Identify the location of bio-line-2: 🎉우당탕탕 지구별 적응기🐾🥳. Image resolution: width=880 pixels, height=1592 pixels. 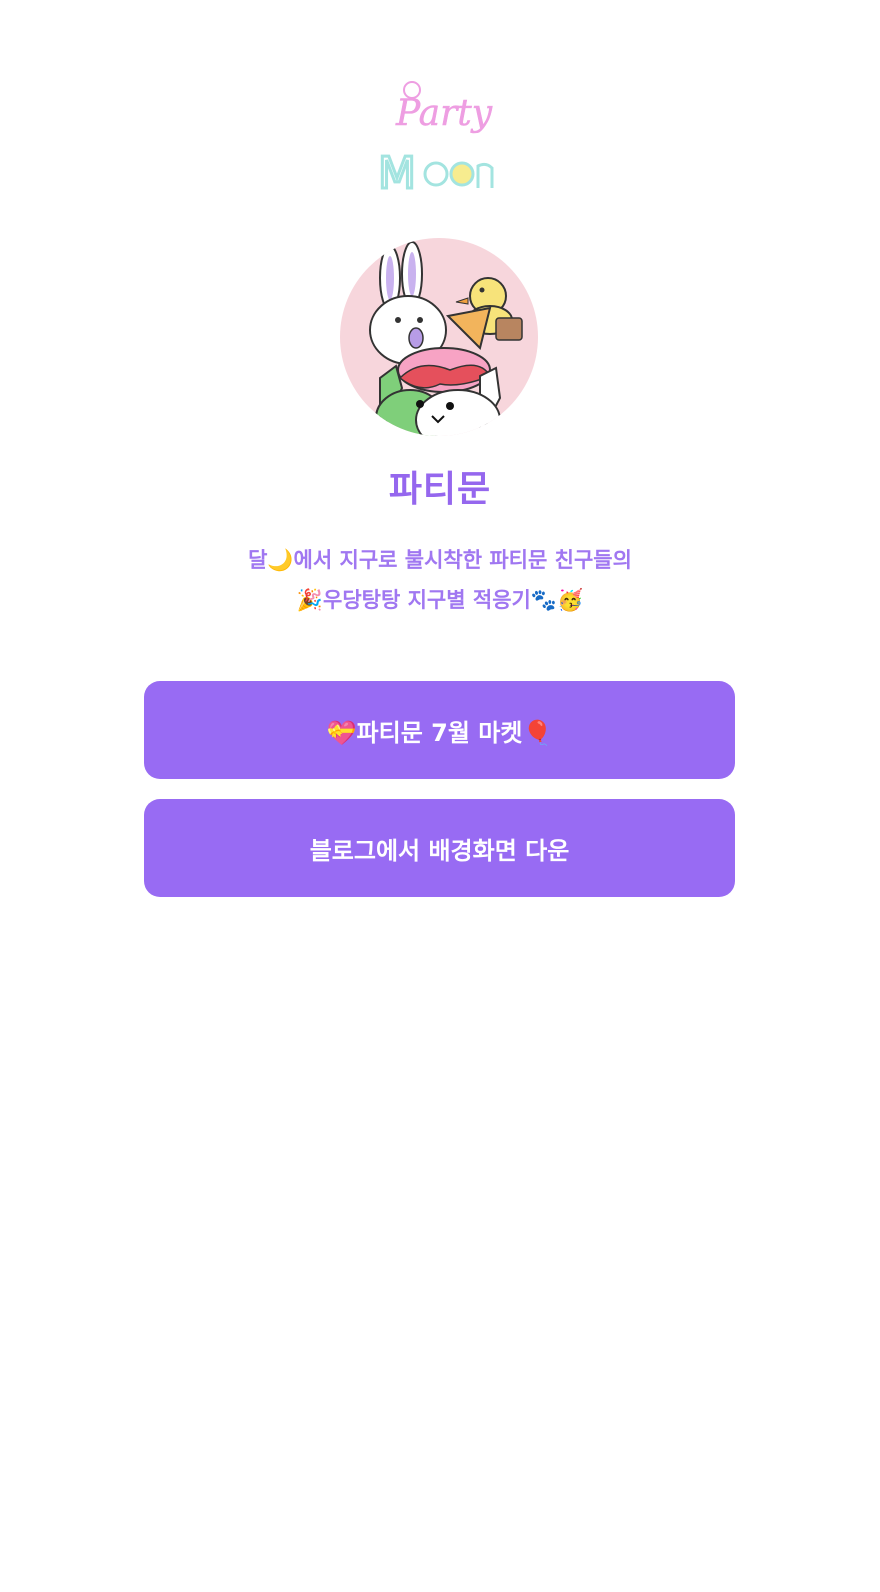
(440, 600).